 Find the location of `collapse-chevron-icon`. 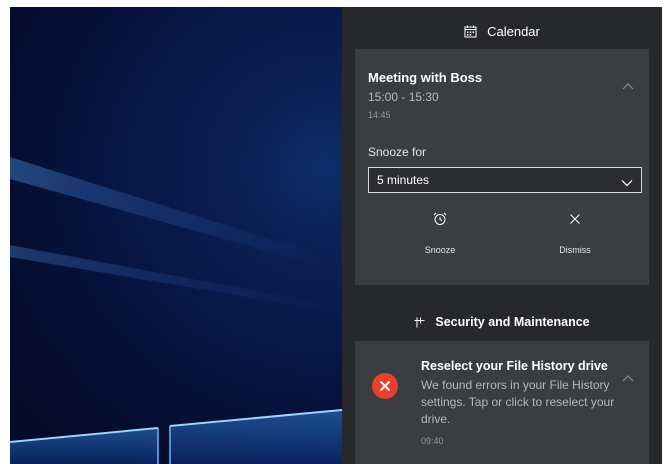

collapse-chevron-icon is located at coordinates (628, 84).